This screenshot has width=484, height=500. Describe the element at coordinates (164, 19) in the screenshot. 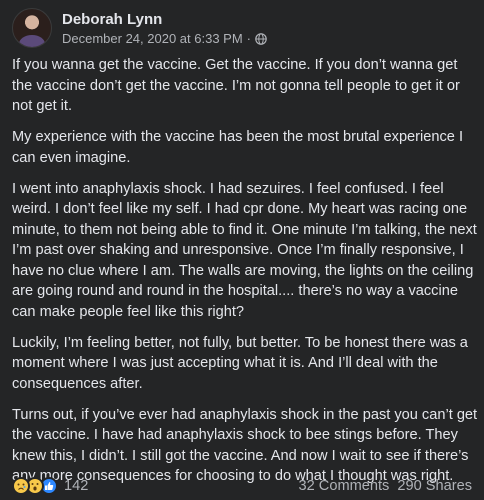

I see `author-name: Deborah Lynn` at that location.